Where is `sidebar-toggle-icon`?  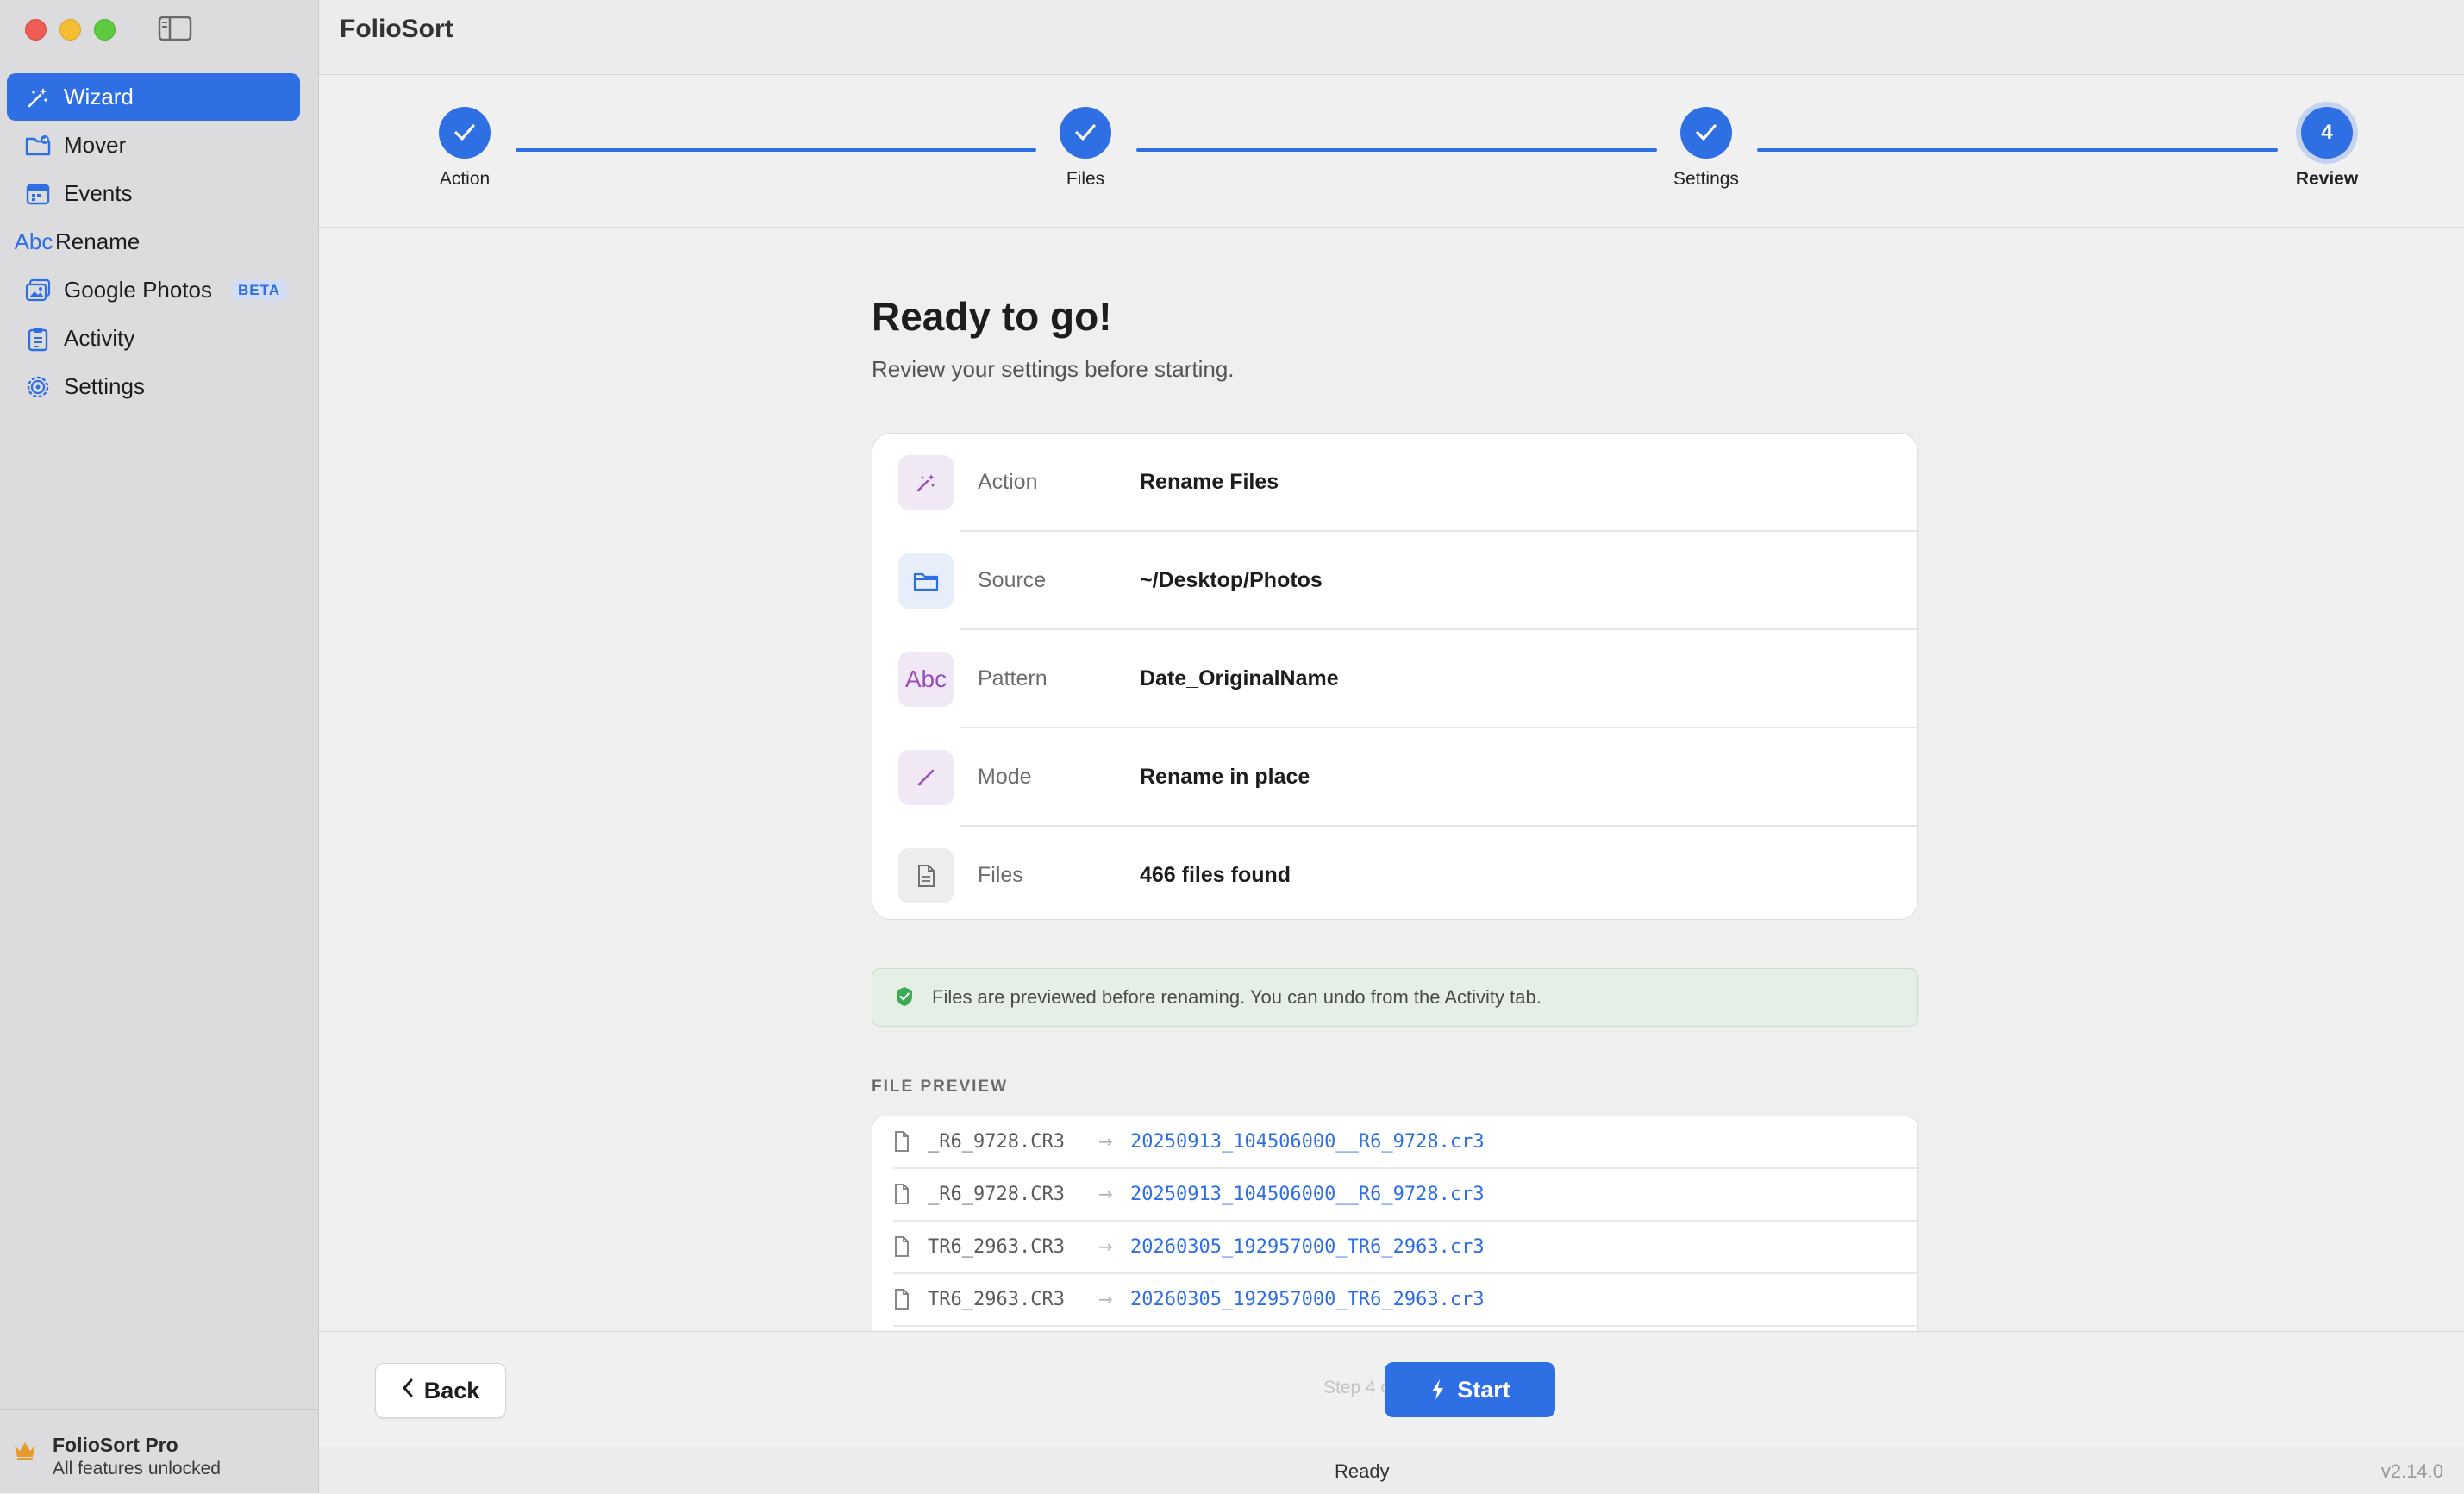 sidebar-toggle-icon is located at coordinates (175, 28).